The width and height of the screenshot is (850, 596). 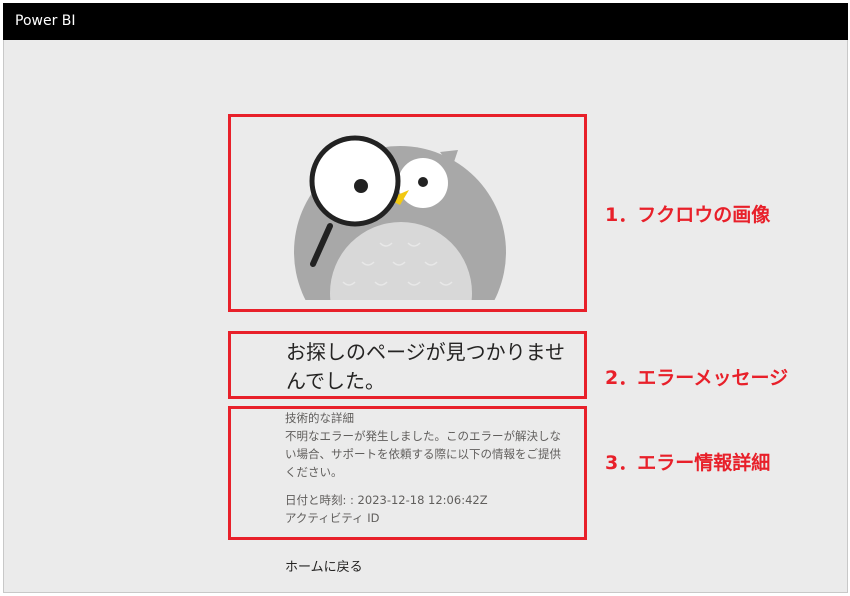 What do you see at coordinates (332, 518) in the screenshot?
I see `activity-id: アクティビティ ID` at bounding box center [332, 518].